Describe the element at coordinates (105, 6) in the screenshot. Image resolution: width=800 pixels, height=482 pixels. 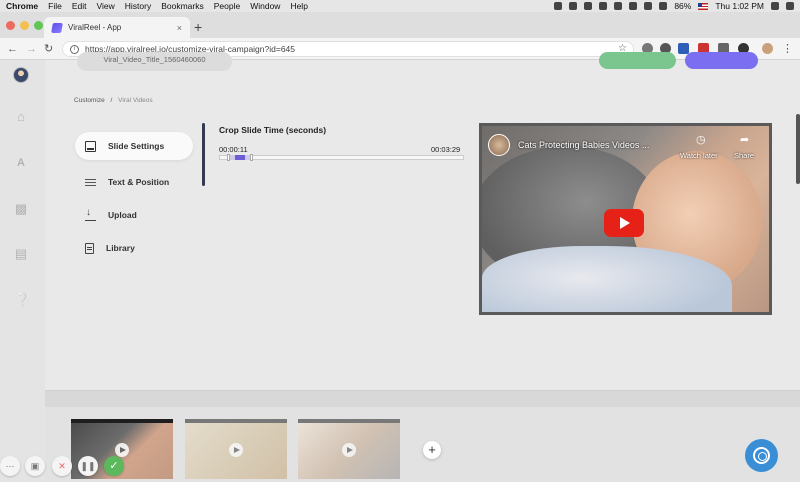
I see `menu-view: View` at that location.